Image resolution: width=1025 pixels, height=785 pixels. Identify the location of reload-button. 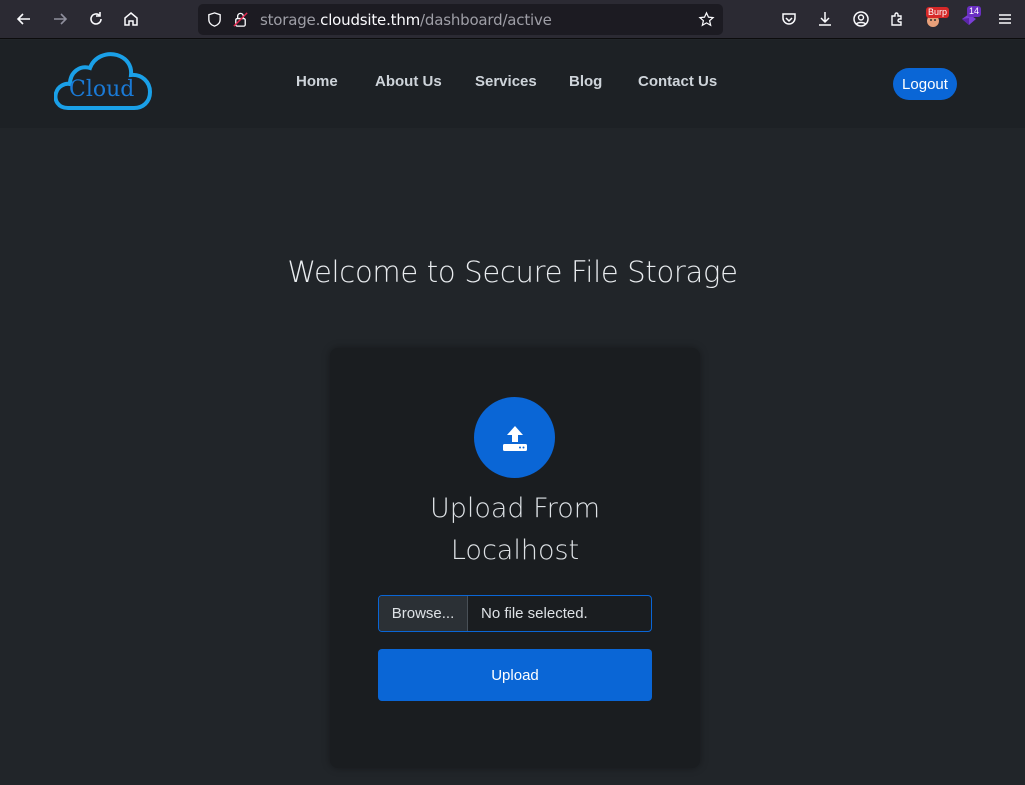
(96, 19).